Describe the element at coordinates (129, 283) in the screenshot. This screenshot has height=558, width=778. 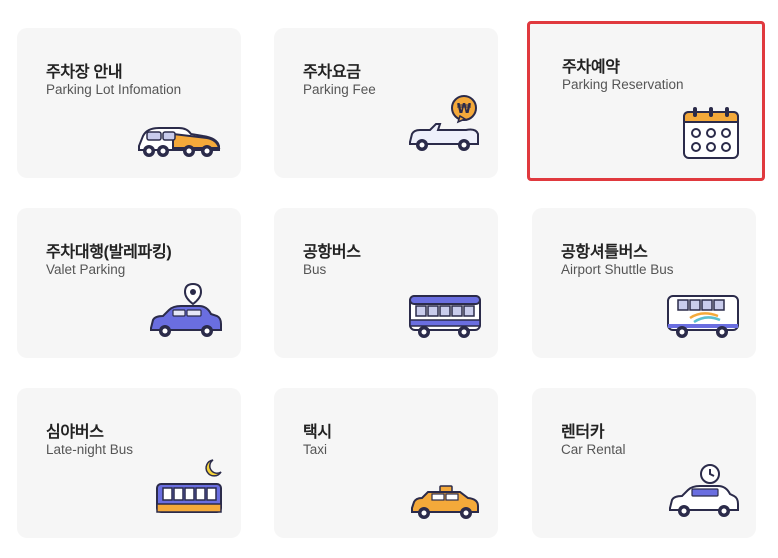
I see `card-valet-parking: 주차대행(발레파킹) Valet Parking` at that location.